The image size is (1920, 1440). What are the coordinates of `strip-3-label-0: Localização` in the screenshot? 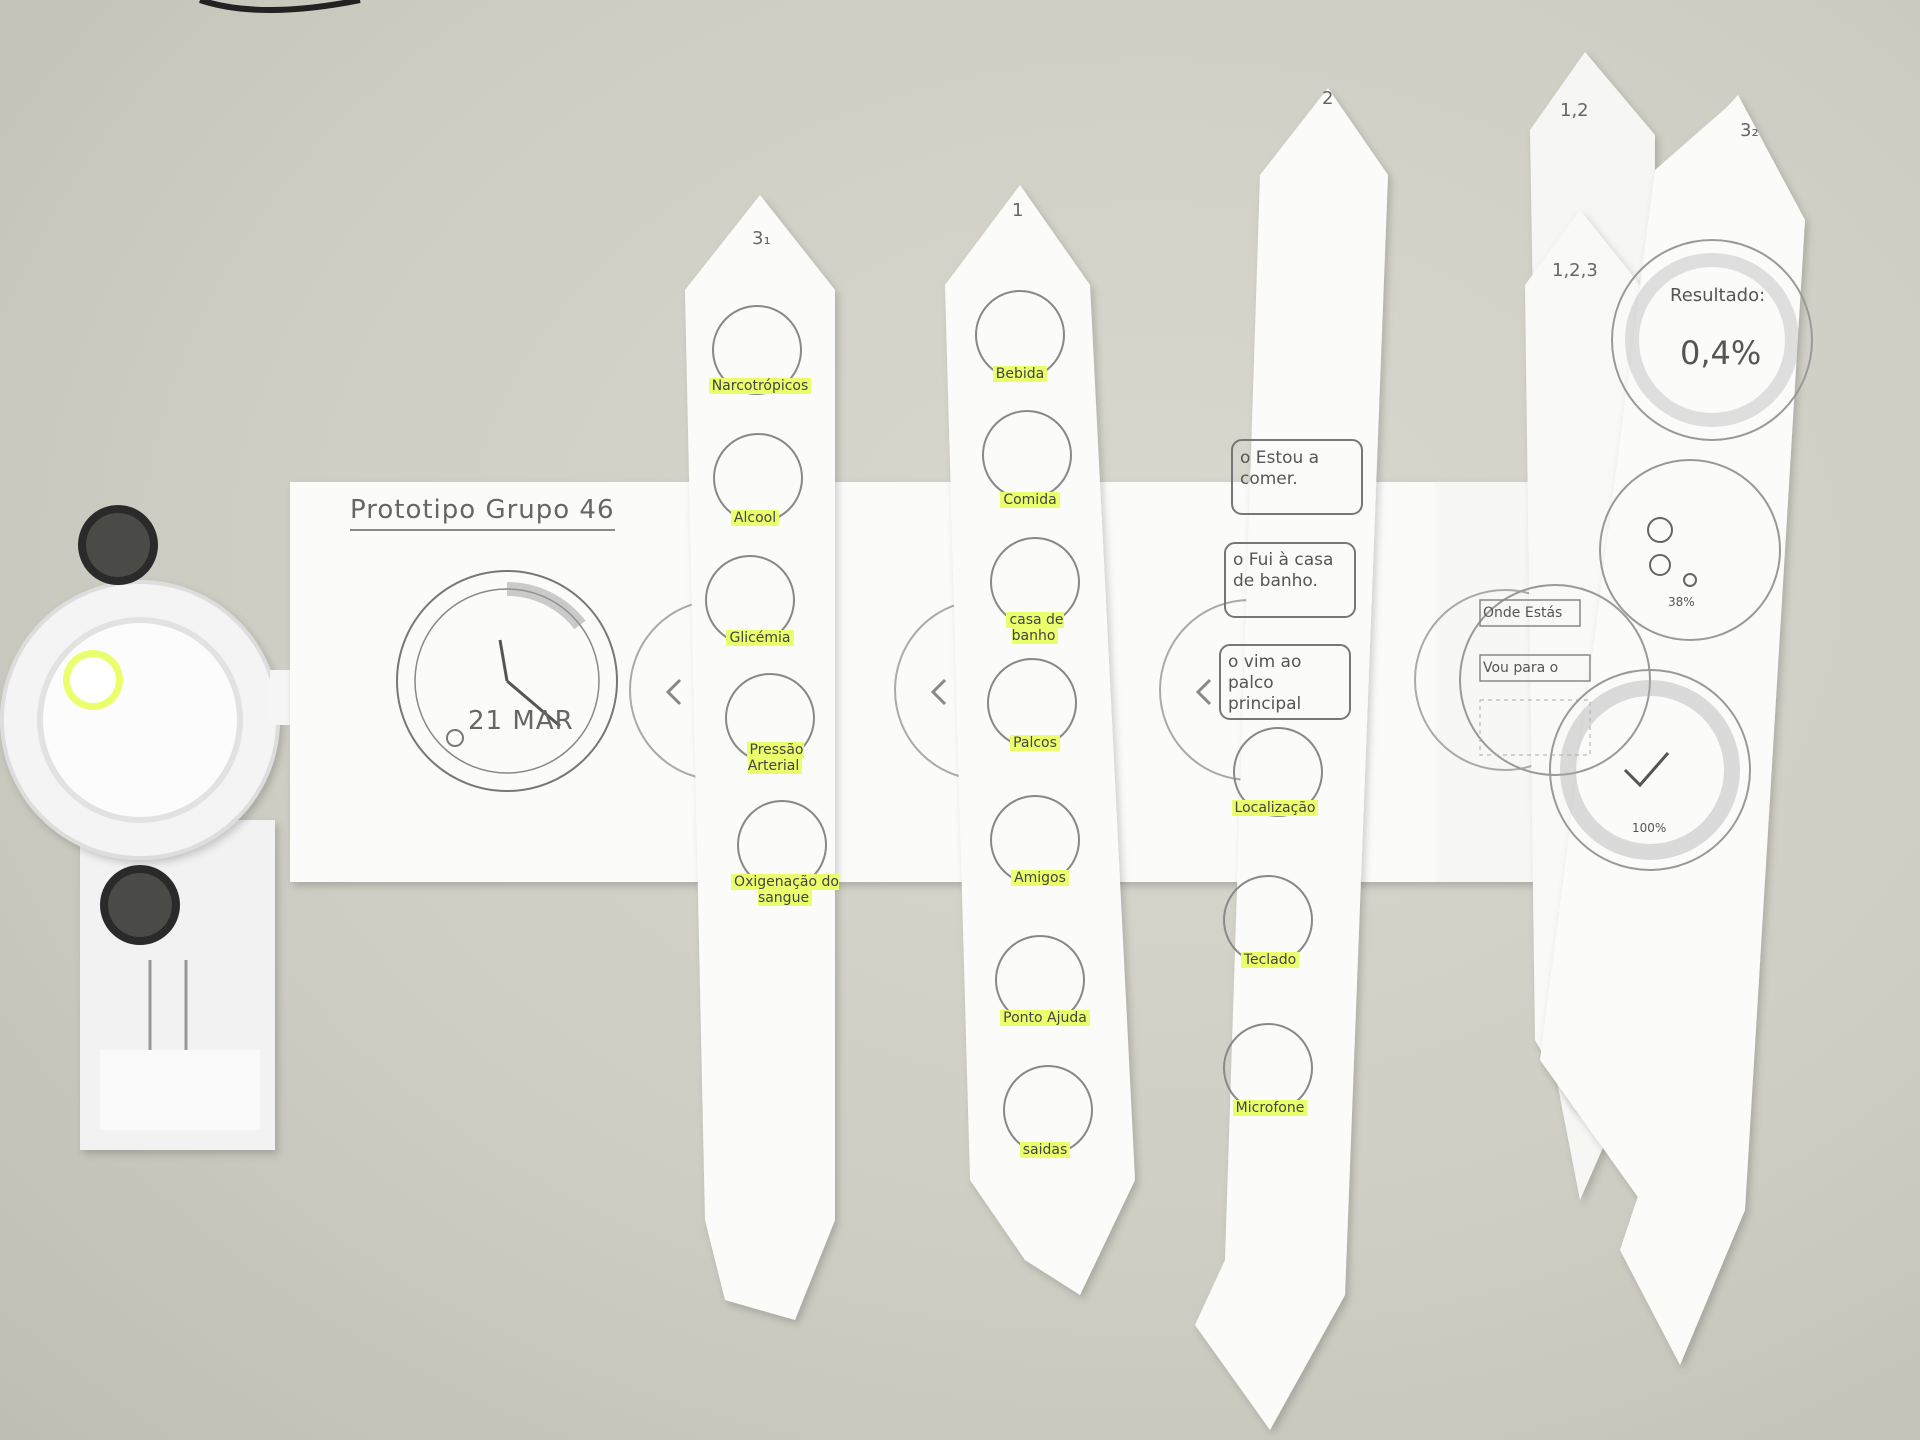 It's located at (1275, 808).